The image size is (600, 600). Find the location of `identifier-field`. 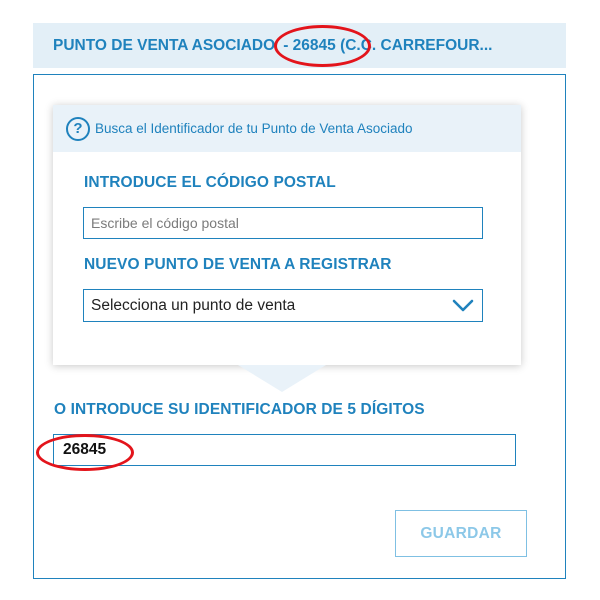

identifier-field is located at coordinates (284, 450).